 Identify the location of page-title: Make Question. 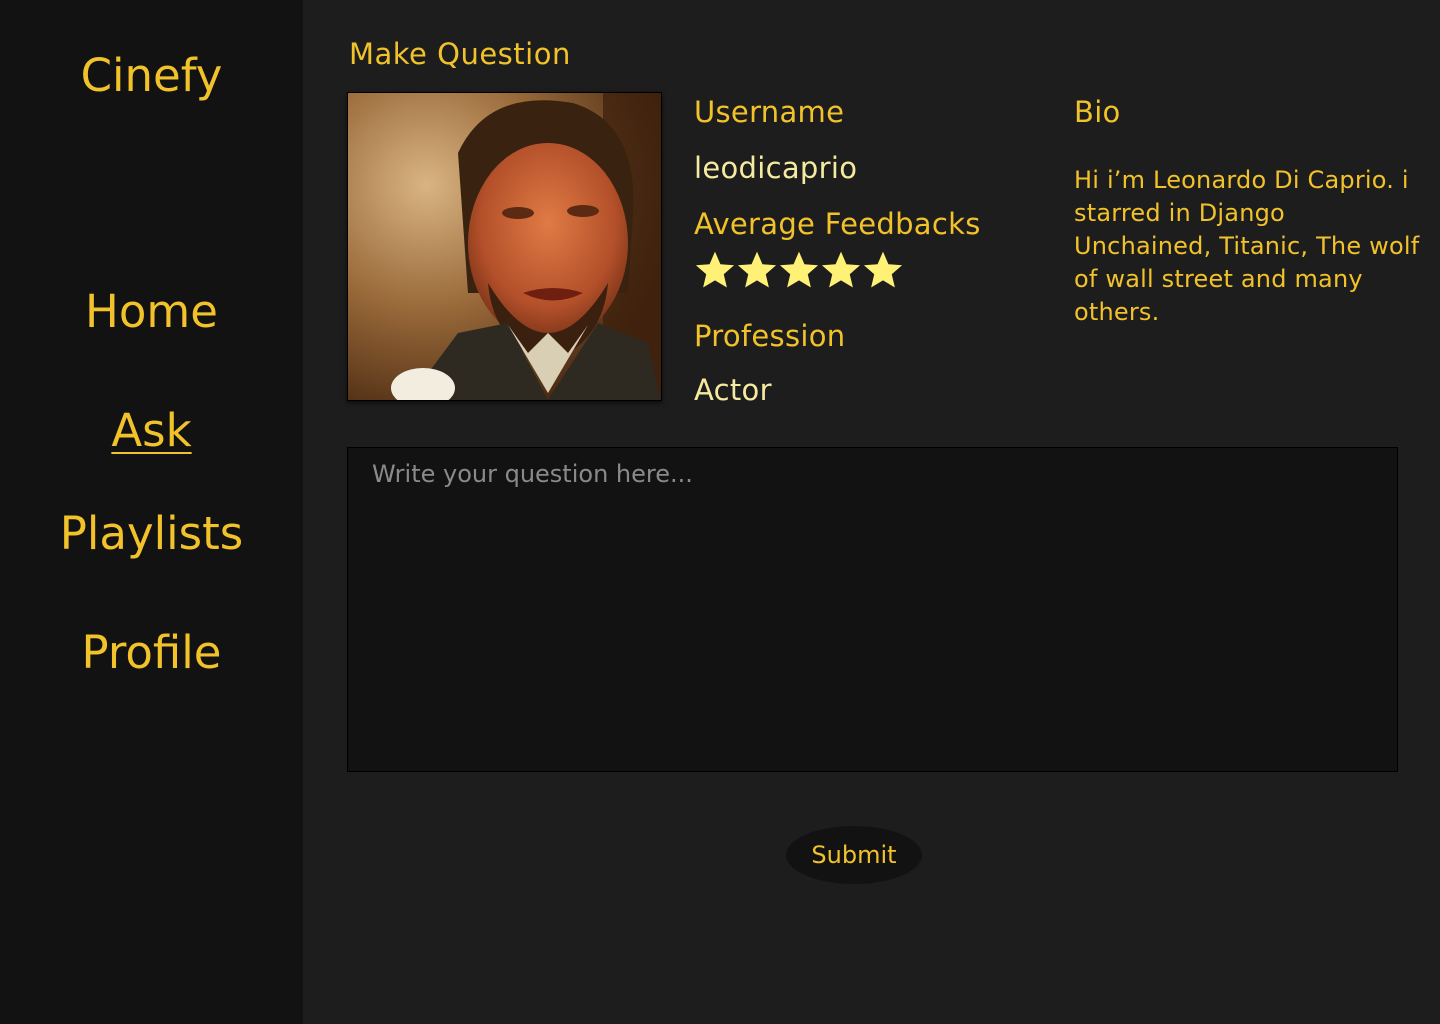
(460, 54).